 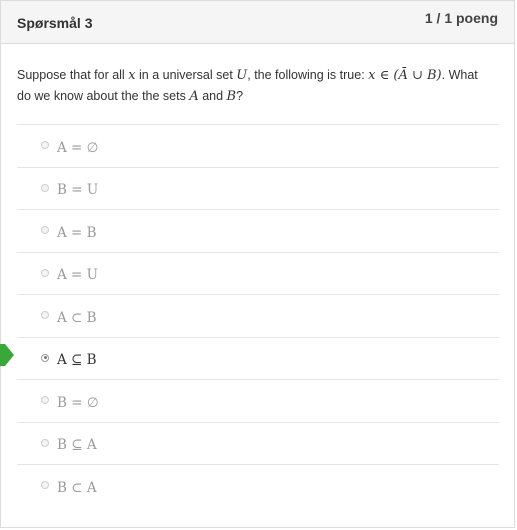 What do you see at coordinates (258, 401) in the screenshot?
I see `answer-option: B = ∅` at bounding box center [258, 401].